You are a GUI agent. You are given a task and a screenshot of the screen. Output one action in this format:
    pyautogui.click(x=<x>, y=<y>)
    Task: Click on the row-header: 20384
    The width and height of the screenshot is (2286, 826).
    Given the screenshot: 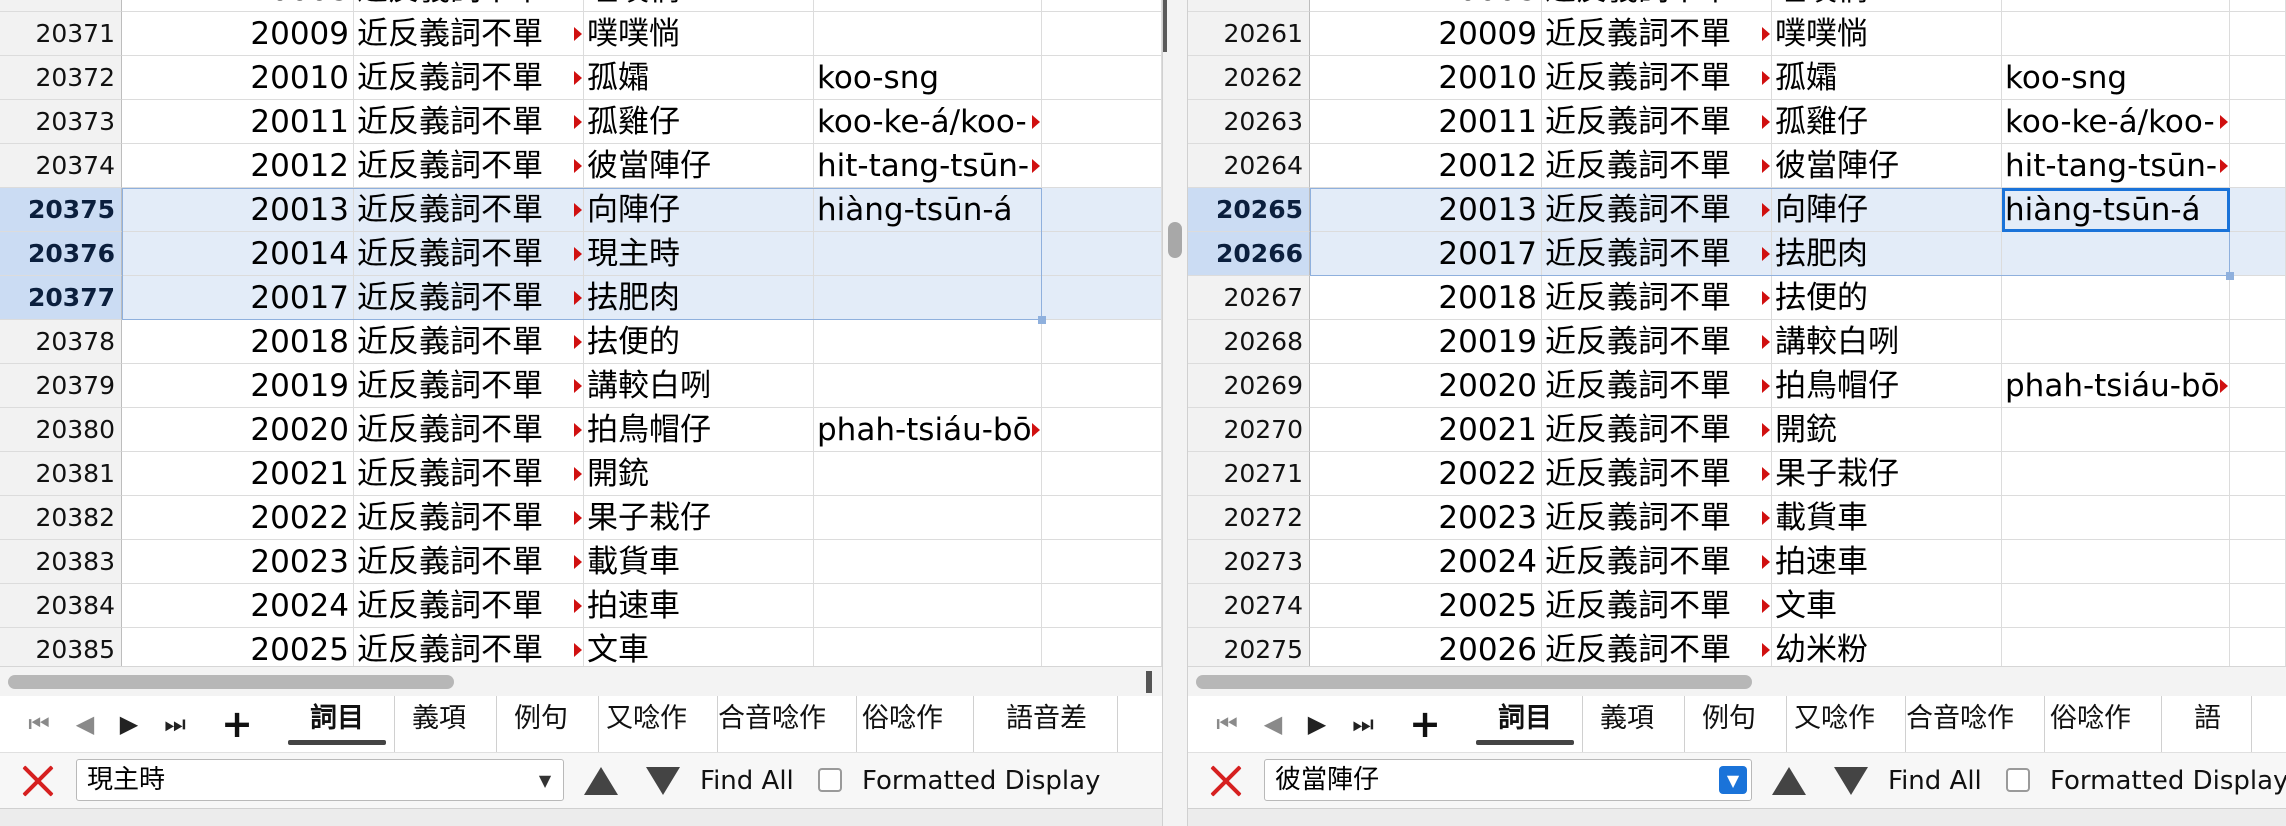 What is the action you would take?
    pyautogui.click(x=61, y=606)
    